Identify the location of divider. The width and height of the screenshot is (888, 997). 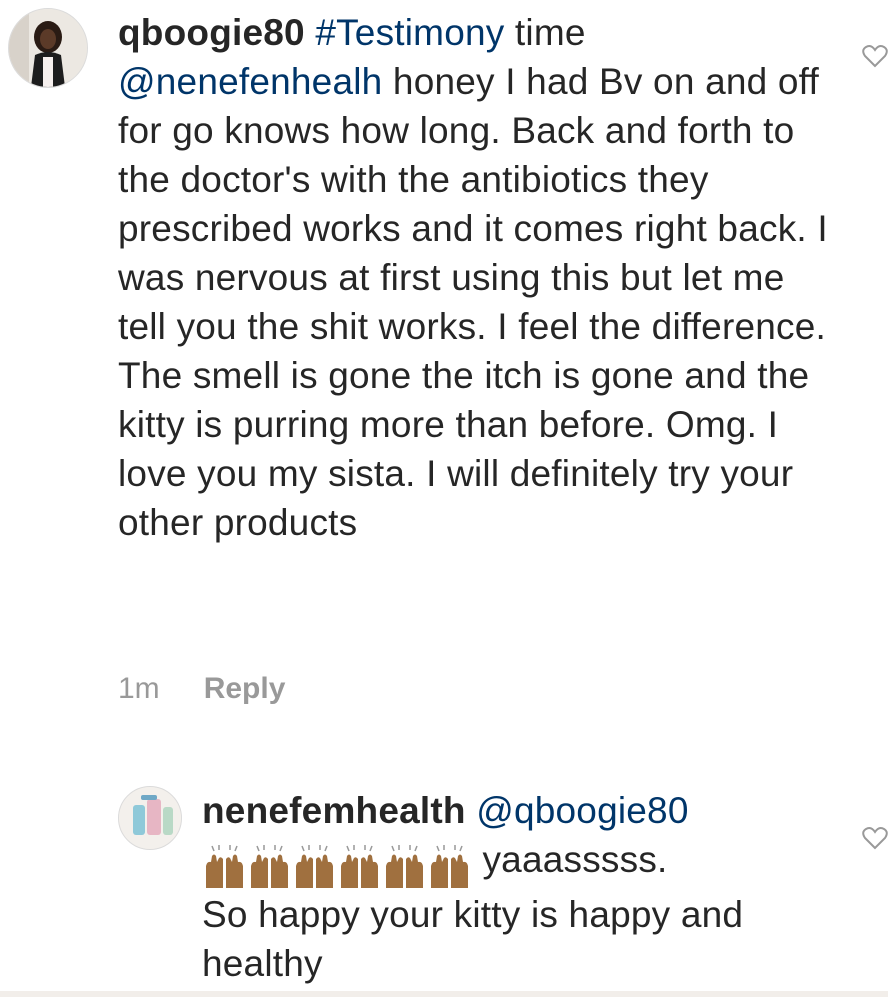
(444, 994).